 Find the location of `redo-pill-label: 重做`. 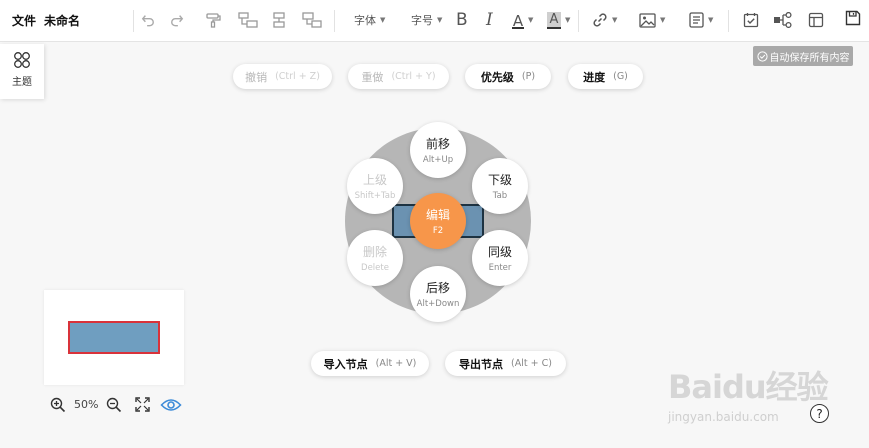

redo-pill-label: 重做 is located at coordinates (372, 77).